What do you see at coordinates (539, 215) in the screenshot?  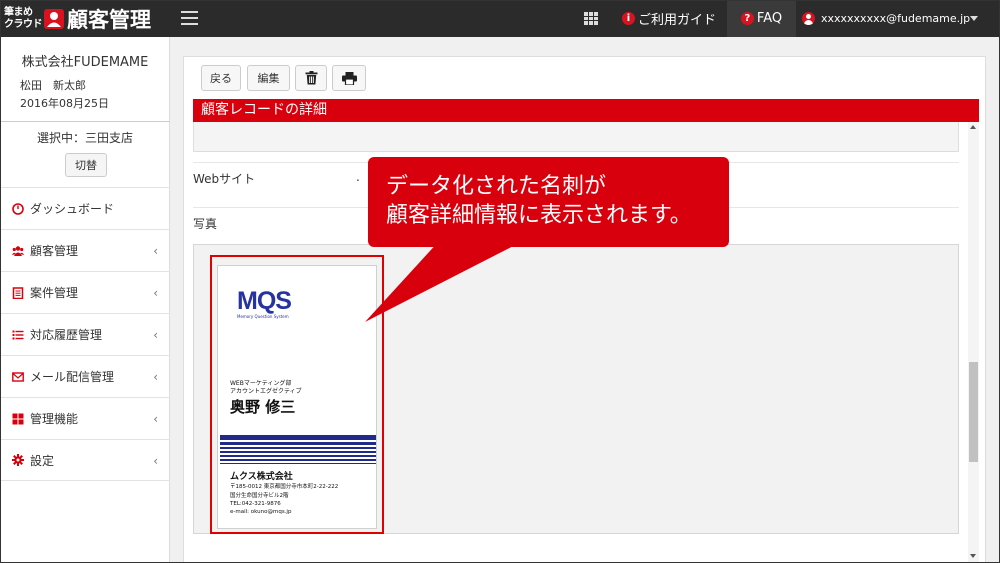 I see `callout-line-2: 顧客詳細情報に表示されます。` at bounding box center [539, 215].